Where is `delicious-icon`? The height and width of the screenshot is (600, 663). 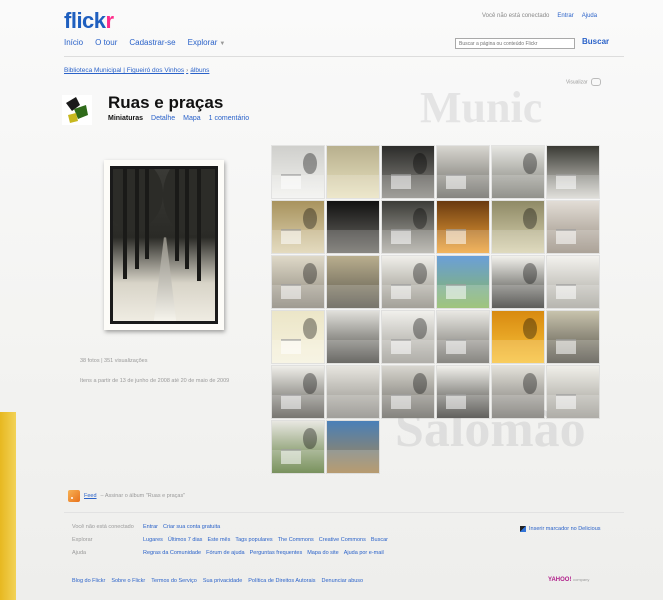
delicious-icon is located at coordinates (523, 529).